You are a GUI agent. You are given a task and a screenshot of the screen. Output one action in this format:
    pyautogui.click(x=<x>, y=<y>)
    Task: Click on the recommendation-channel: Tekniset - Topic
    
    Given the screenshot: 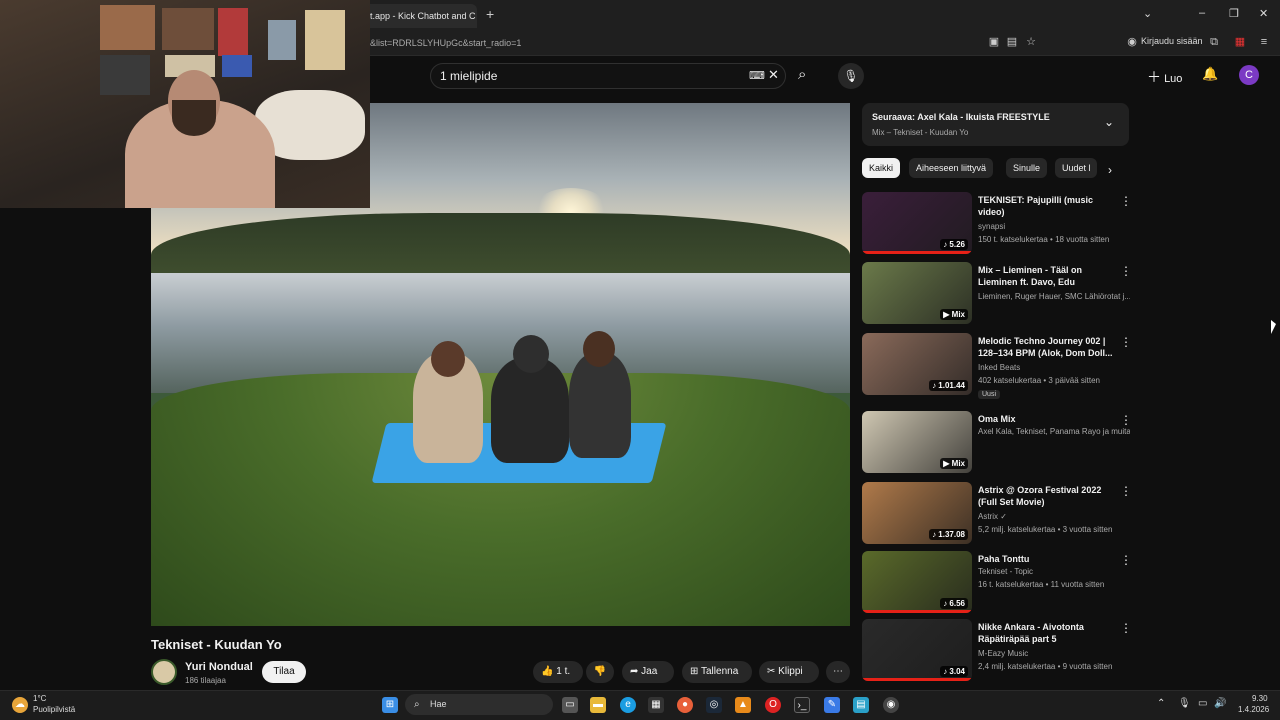 What is the action you would take?
    pyautogui.click(x=1054, y=571)
    